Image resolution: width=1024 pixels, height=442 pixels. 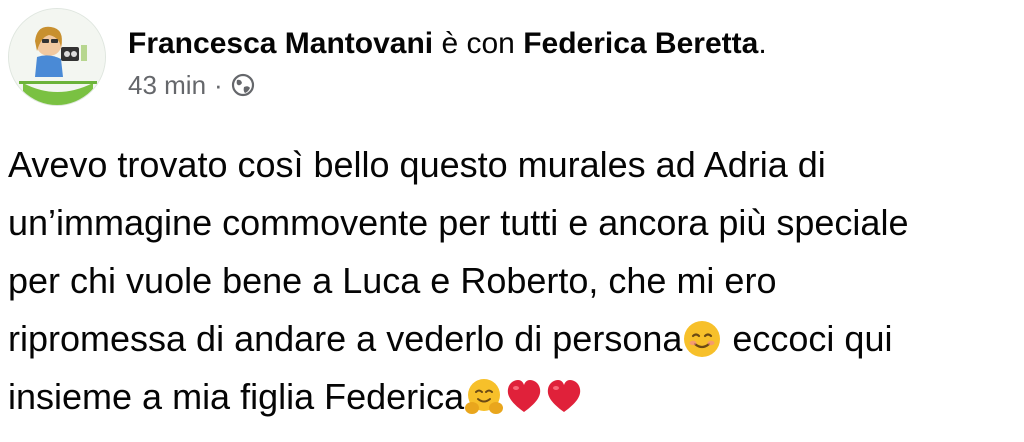 What do you see at coordinates (236, 396) in the screenshot?
I see `post-text-segment: insieme a mia figlia Federica` at bounding box center [236, 396].